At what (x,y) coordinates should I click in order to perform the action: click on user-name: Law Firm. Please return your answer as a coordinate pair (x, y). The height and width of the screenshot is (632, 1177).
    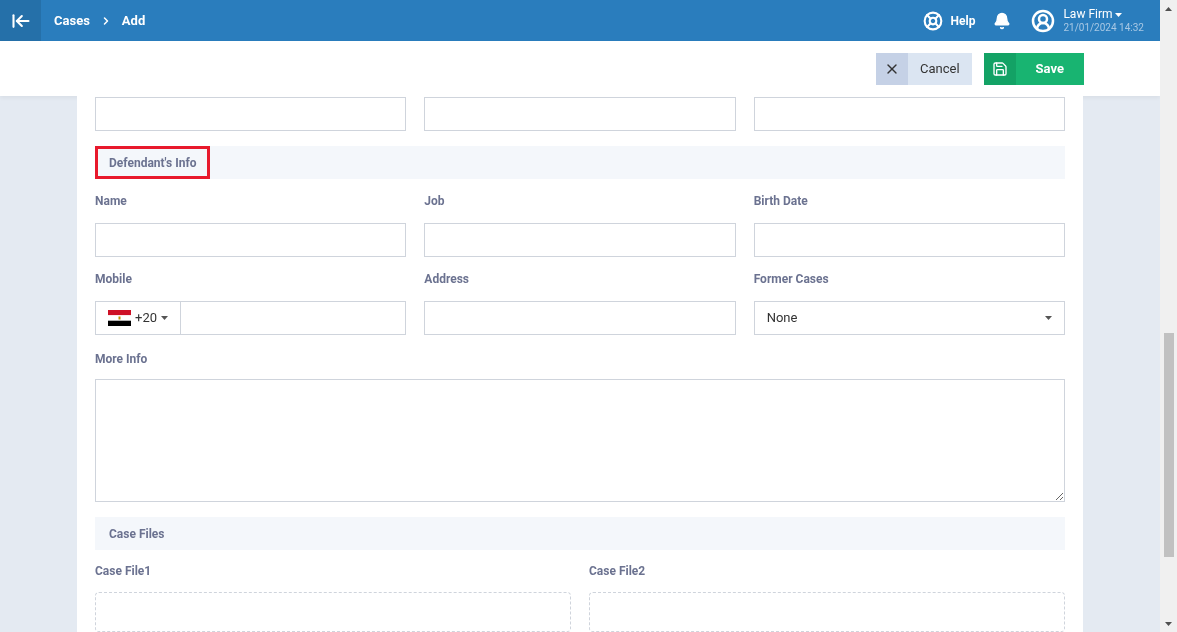
    Looking at the image, I should click on (1103, 14).